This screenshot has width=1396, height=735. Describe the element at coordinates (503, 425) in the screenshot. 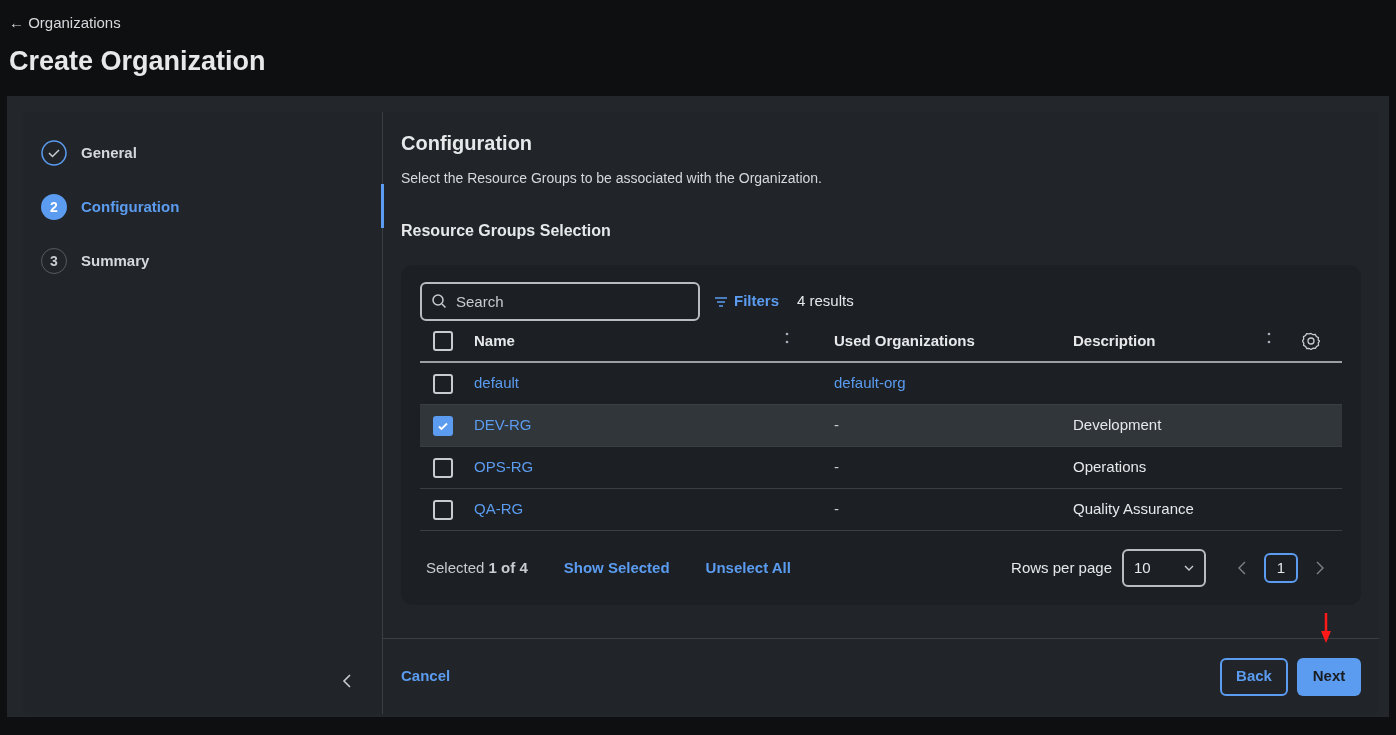

I see `resource-group-link: DEV-RG` at that location.